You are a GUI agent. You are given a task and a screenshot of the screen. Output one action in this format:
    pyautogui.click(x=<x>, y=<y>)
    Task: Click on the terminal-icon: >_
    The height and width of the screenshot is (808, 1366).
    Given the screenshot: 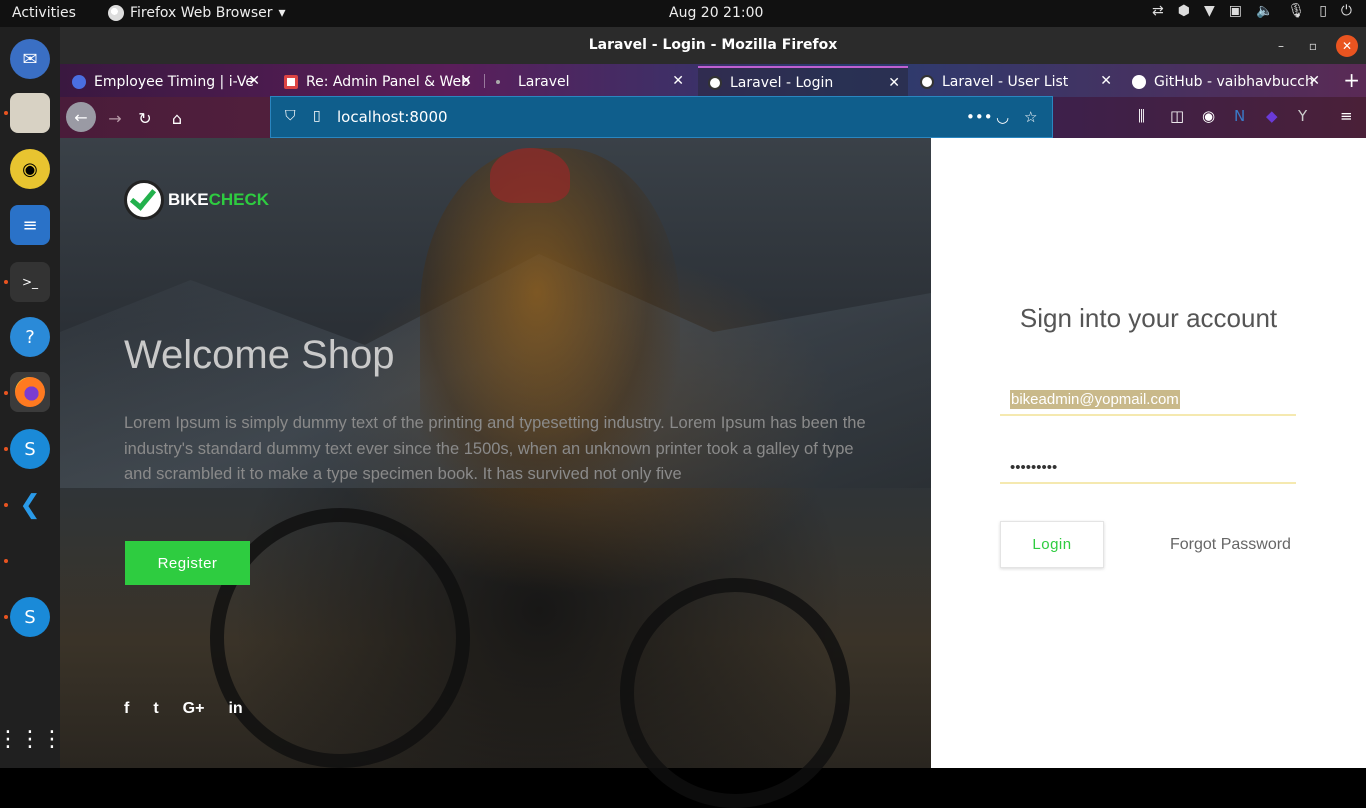 What is the action you would take?
    pyautogui.click(x=30, y=282)
    